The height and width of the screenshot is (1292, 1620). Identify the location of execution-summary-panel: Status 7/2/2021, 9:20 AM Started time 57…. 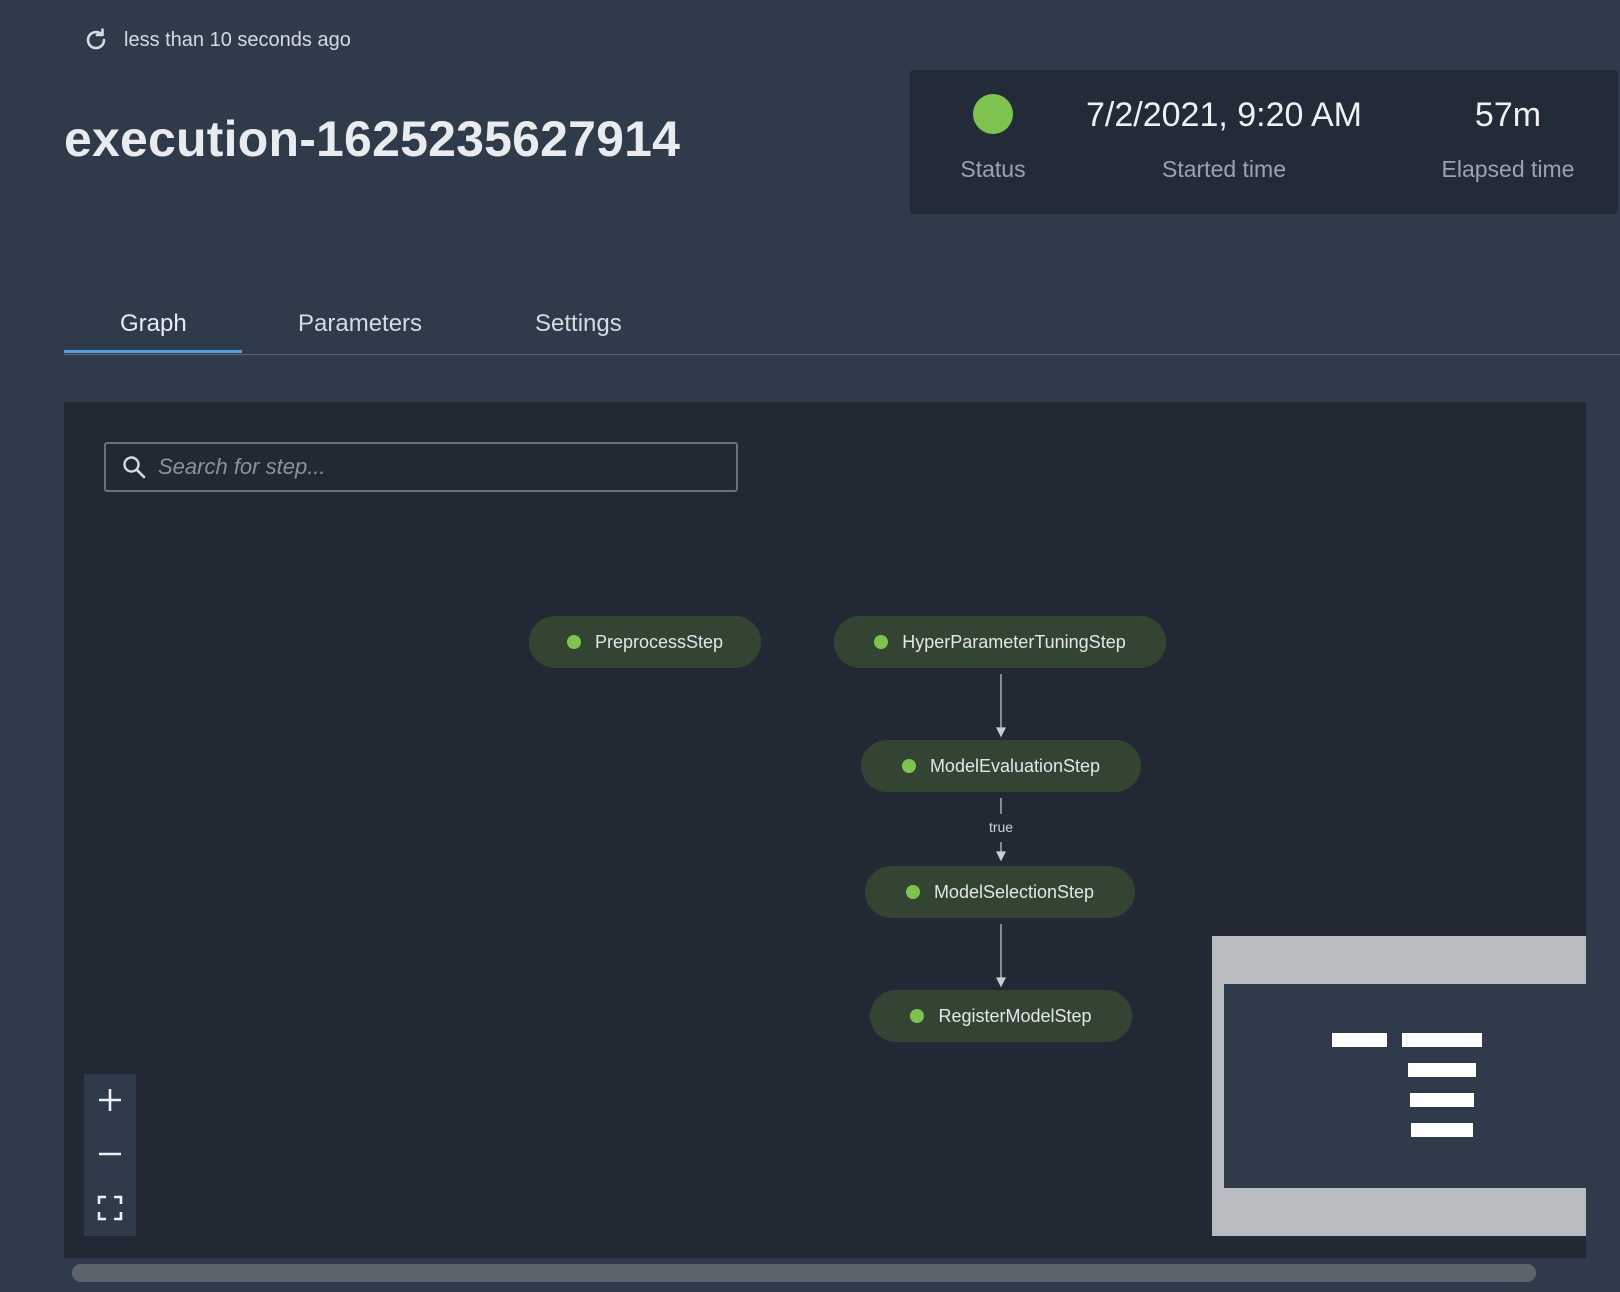
(1264, 142).